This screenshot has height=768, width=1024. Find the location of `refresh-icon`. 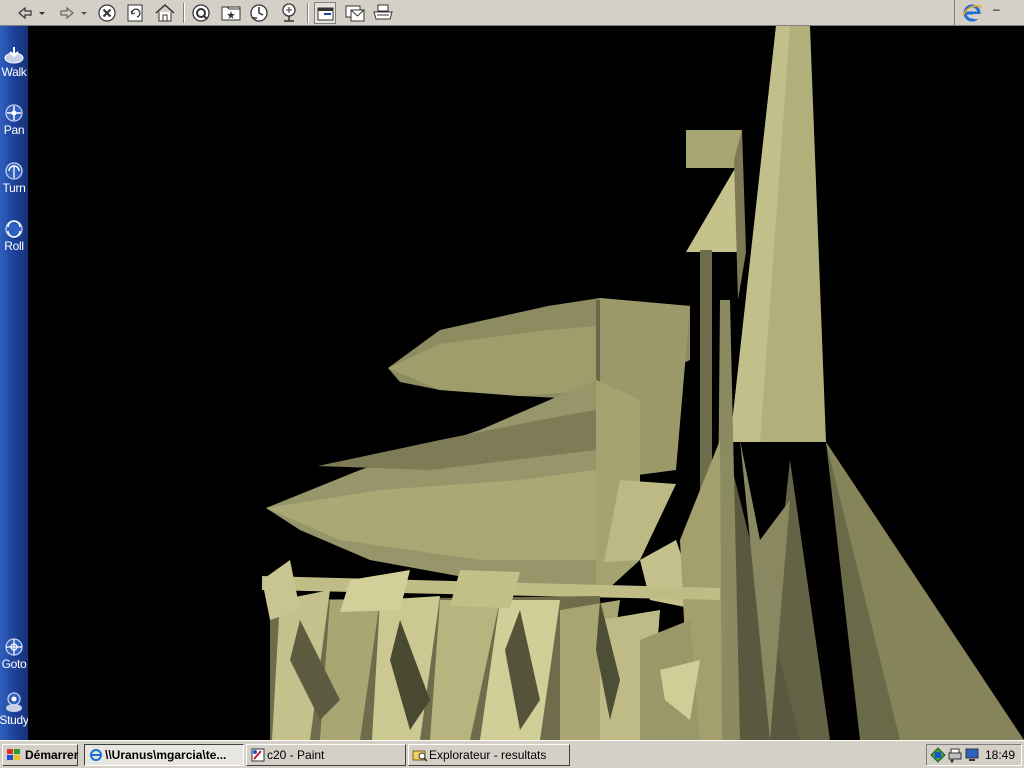

refresh-icon is located at coordinates (135, 13).